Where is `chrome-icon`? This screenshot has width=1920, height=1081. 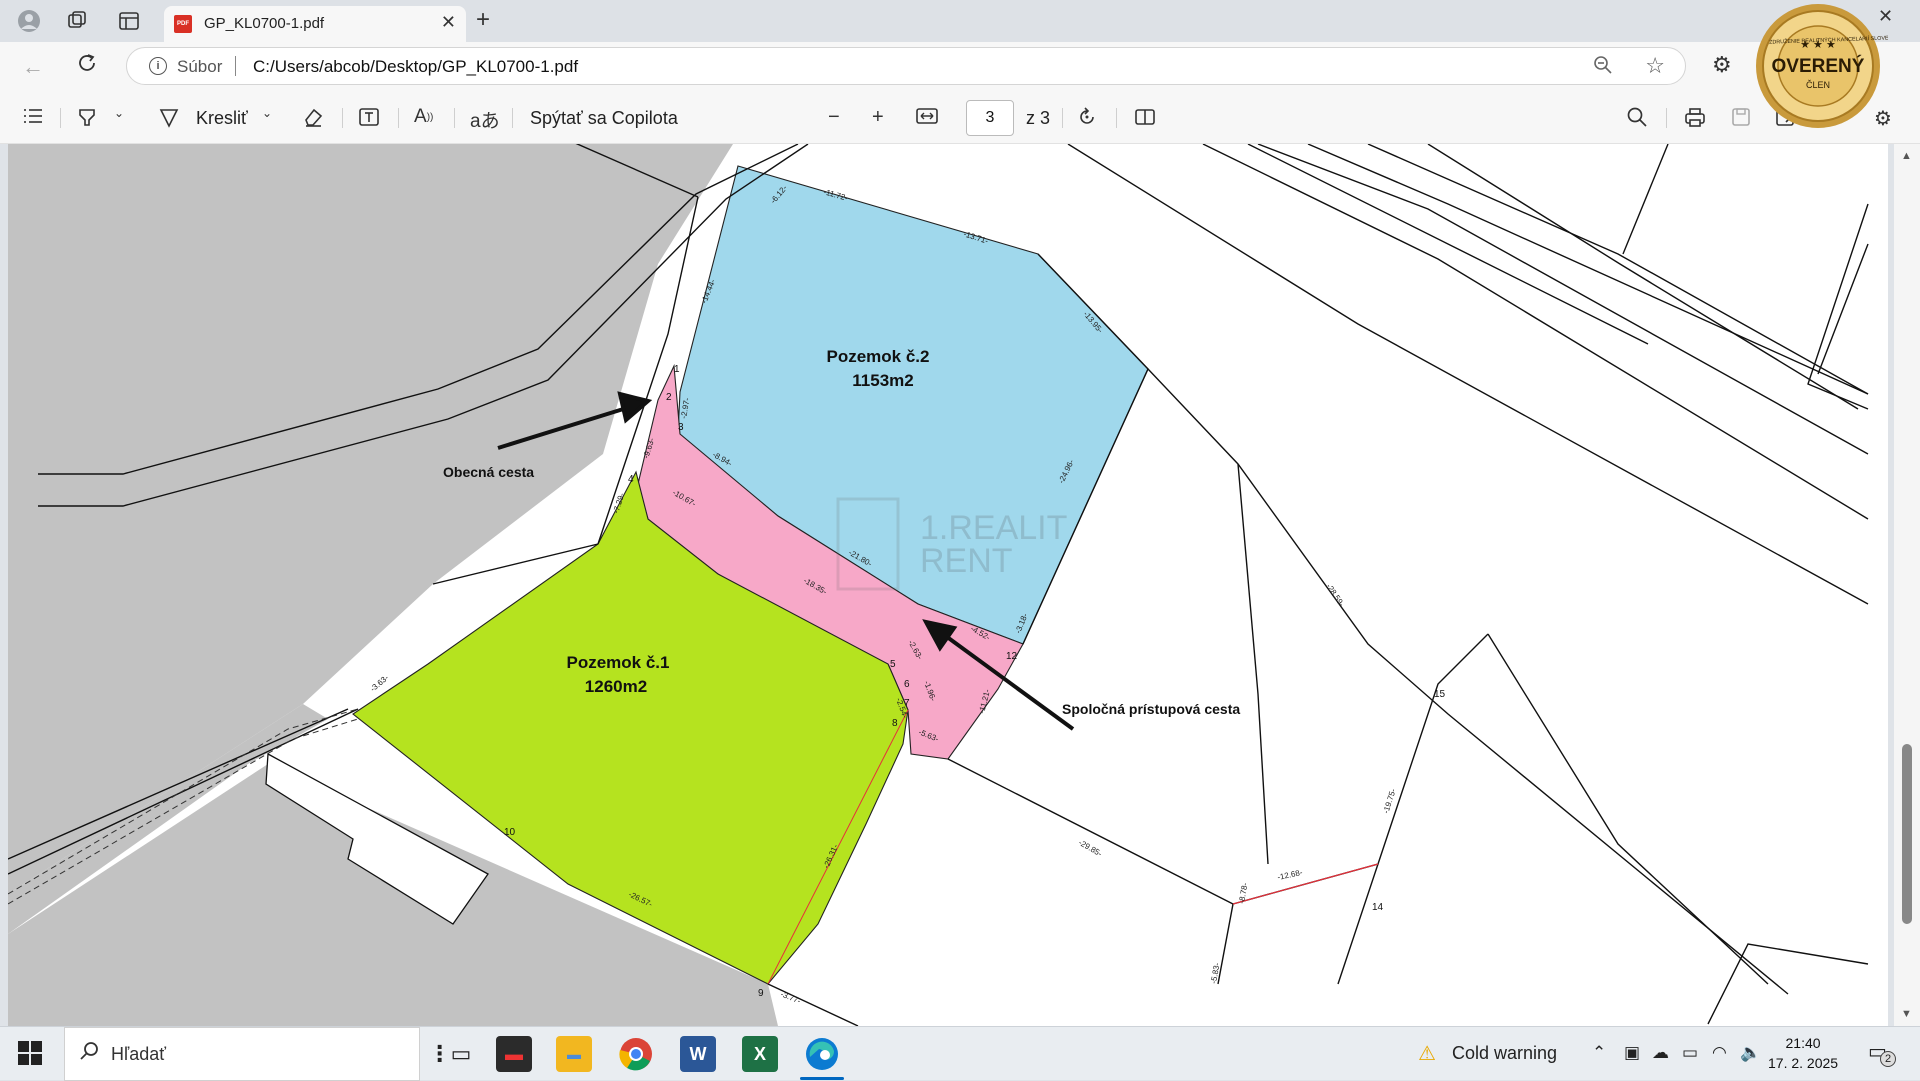
chrome-icon is located at coordinates (636, 1054).